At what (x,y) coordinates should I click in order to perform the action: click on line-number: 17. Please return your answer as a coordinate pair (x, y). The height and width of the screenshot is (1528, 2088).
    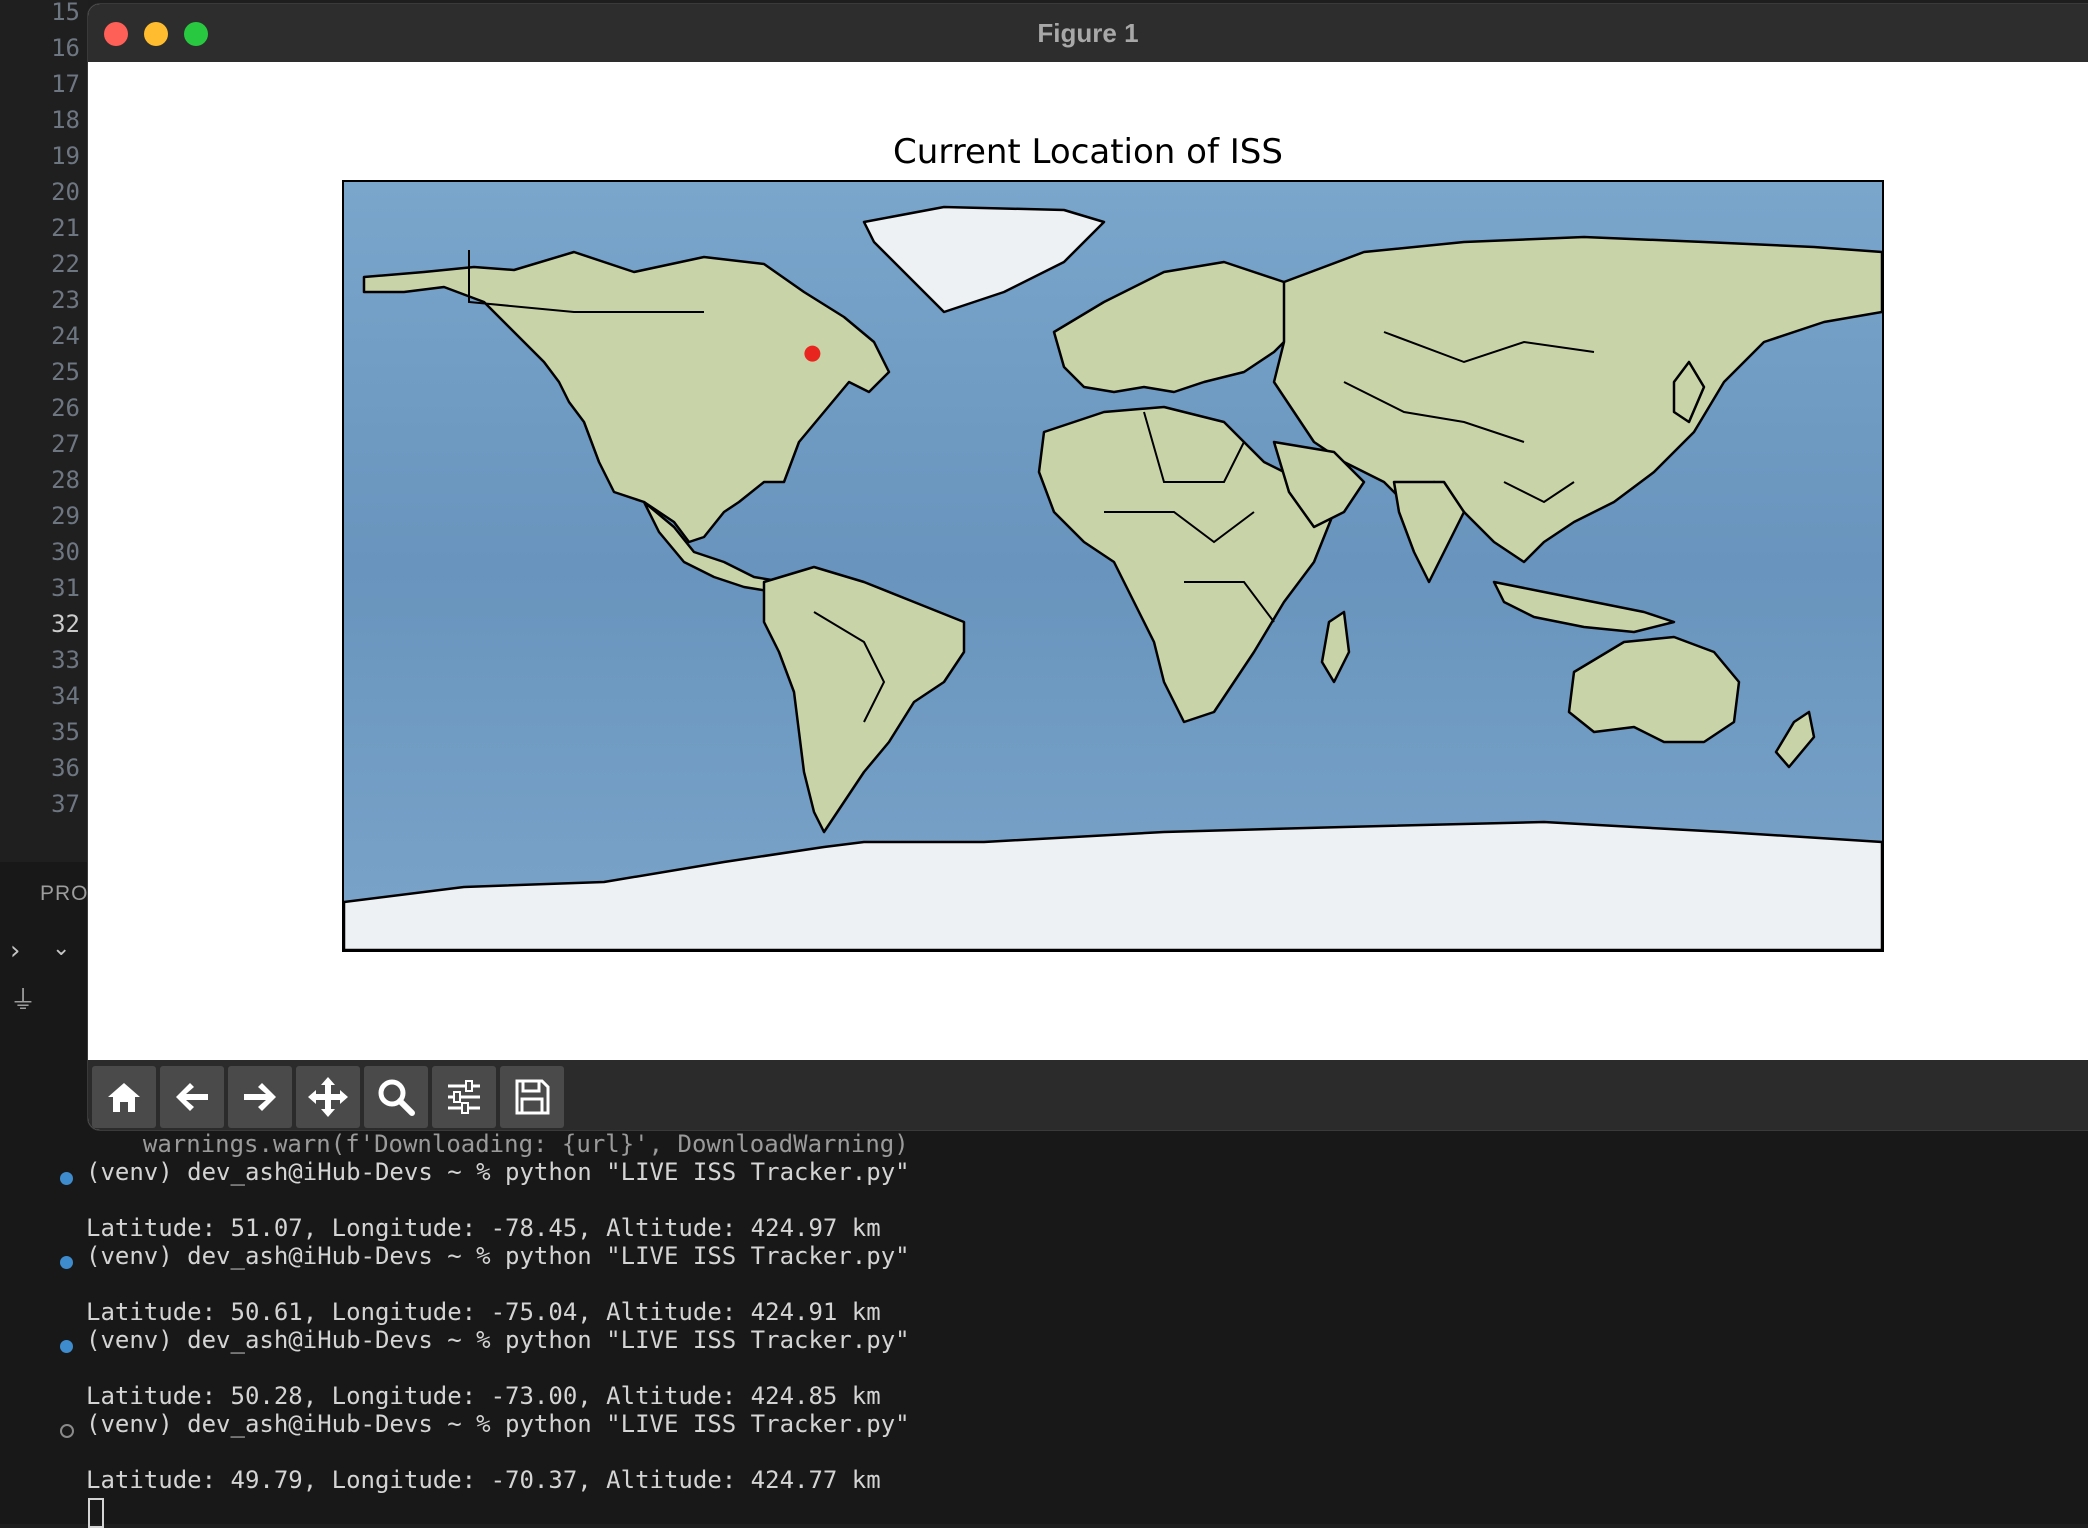
    Looking at the image, I should click on (65, 84).